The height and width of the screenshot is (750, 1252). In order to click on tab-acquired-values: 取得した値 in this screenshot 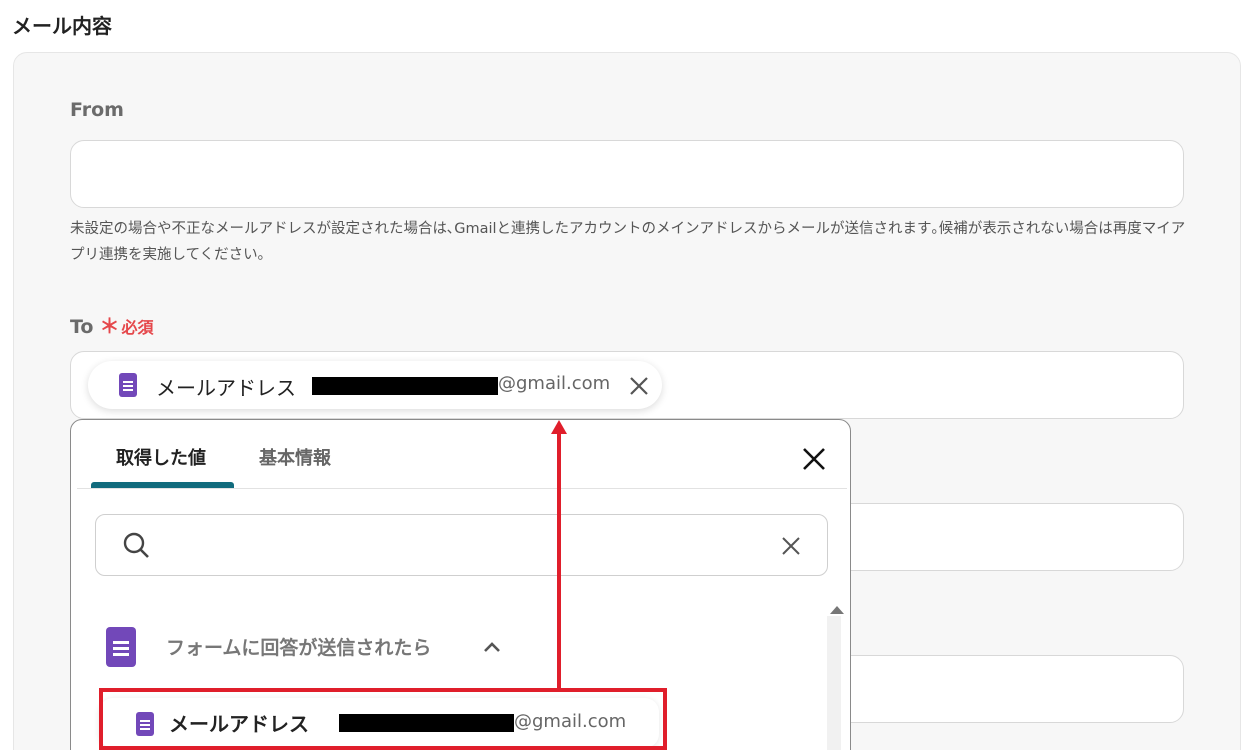, I will do `click(161, 457)`.